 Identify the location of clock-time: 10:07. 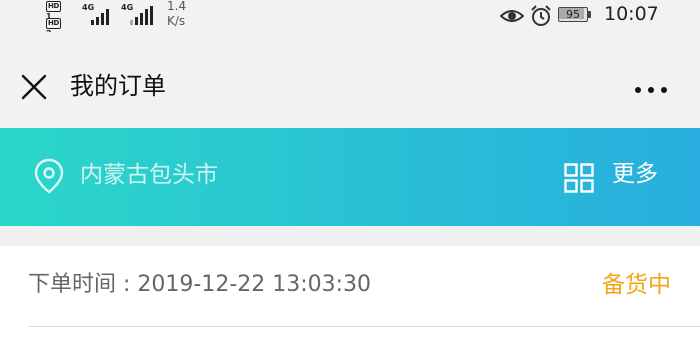
(631, 14).